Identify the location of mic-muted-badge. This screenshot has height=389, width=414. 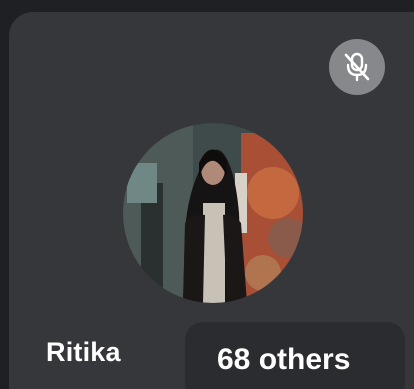
(357, 67).